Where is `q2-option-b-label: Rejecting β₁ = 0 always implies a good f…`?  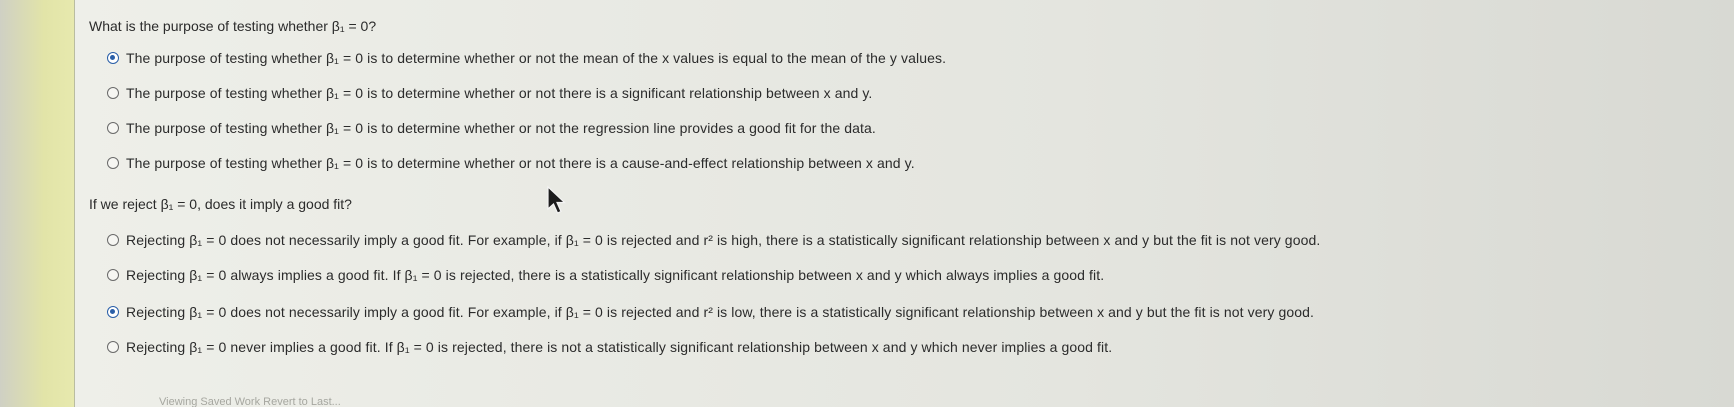
q2-option-b-label: Rejecting β₁ = 0 always implies a good f… is located at coordinates (615, 275).